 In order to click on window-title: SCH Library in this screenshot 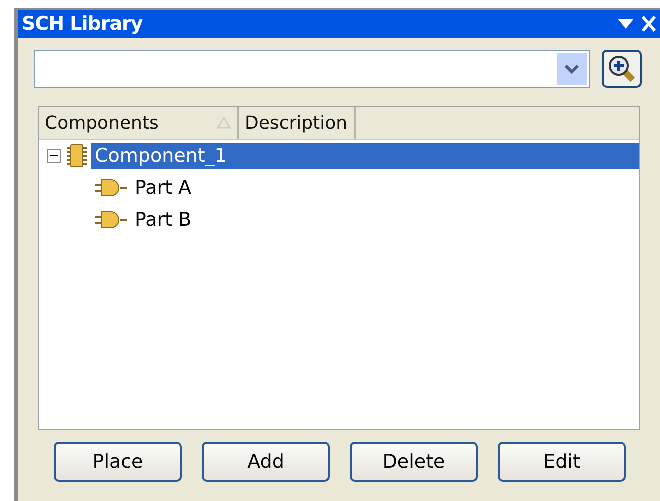, I will do `click(83, 24)`.